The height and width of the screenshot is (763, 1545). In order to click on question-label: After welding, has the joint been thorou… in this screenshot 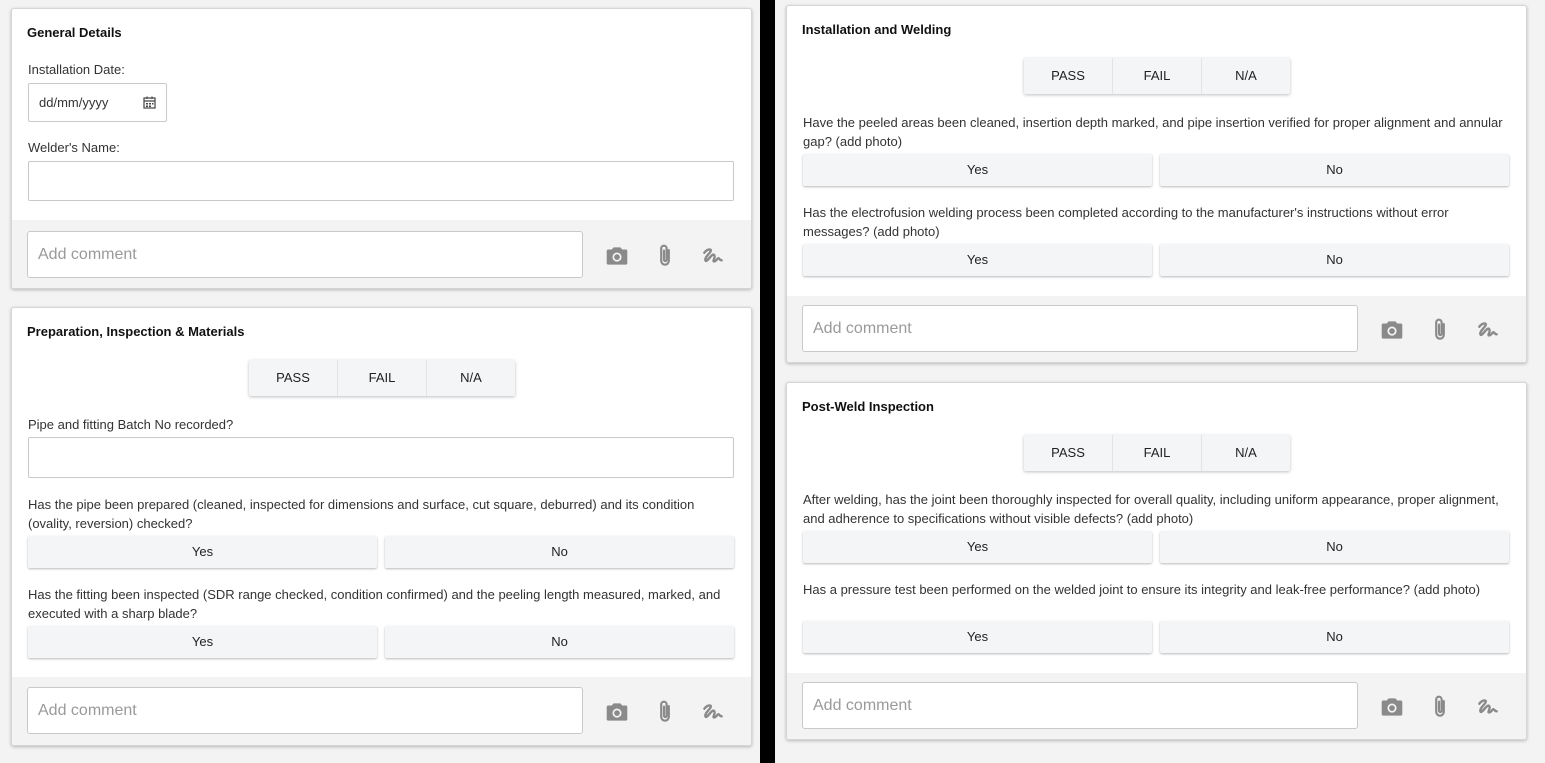, I will do `click(1151, 509)`.